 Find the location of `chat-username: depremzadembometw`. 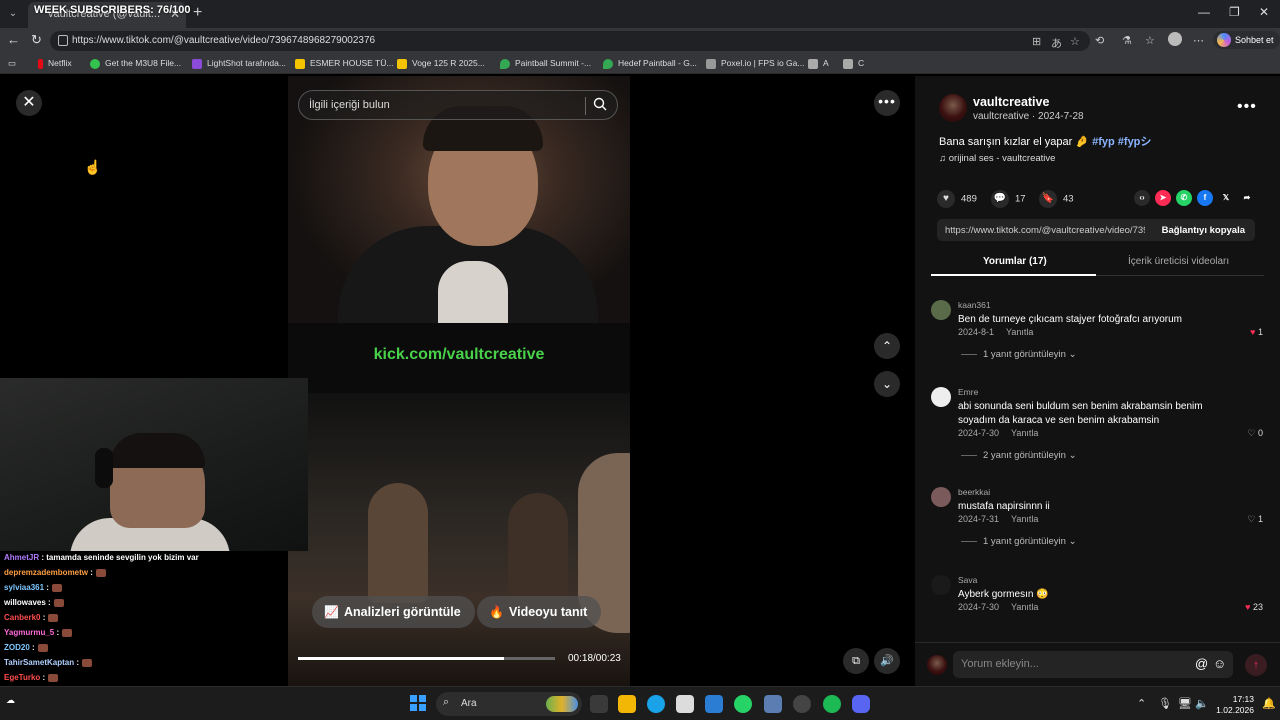

chat-username: depremzadembometw is located at coordinates (46, 572).